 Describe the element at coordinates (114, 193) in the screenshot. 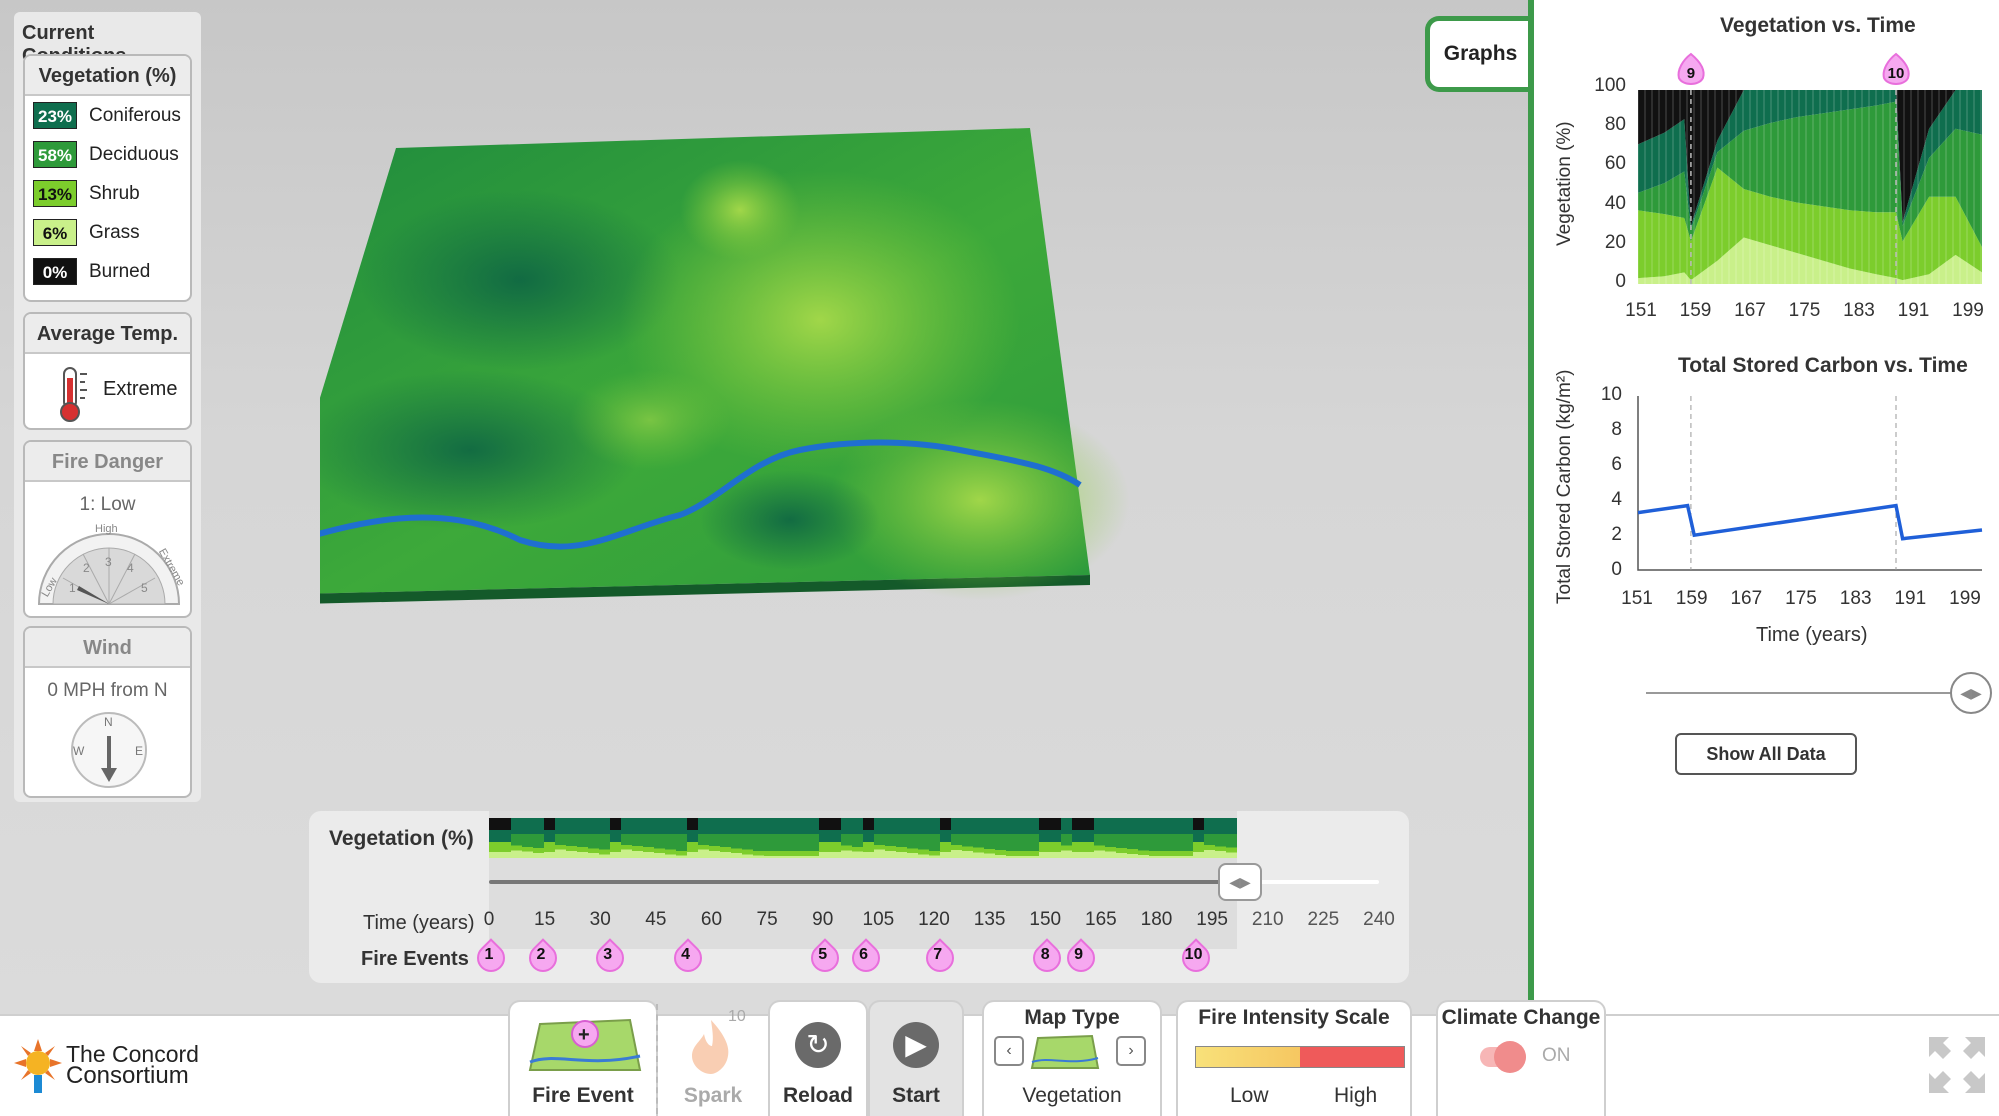

I see `vegetation-name: Shrub` at that location.